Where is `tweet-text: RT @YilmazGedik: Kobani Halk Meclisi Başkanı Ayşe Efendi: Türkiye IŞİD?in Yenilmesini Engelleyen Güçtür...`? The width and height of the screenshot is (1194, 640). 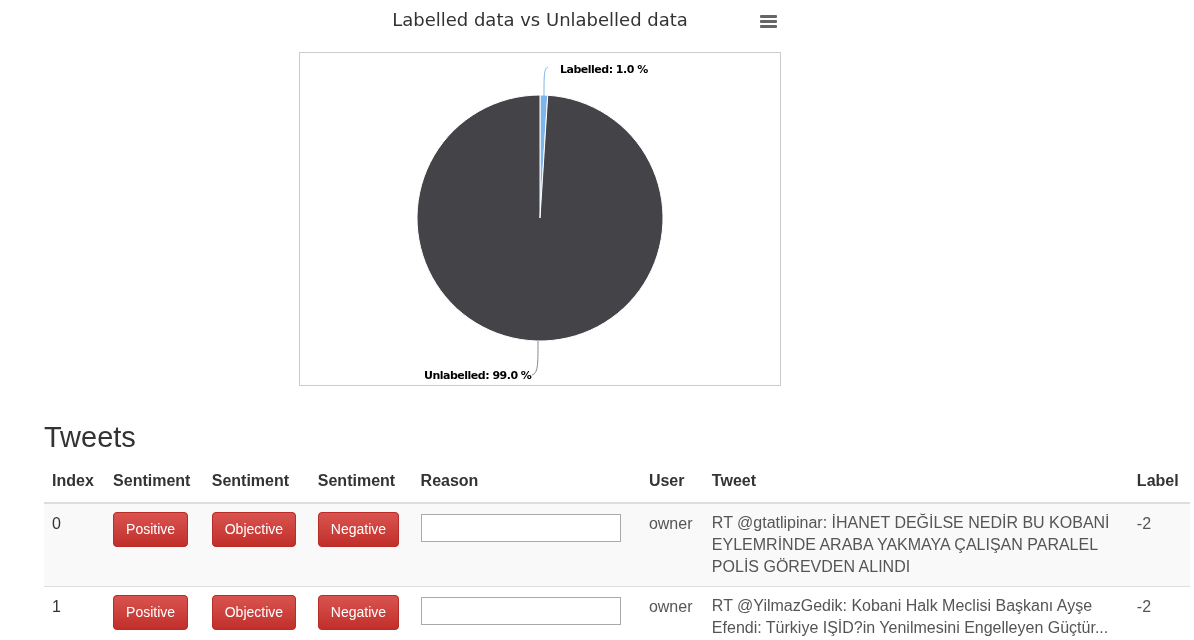
tweet-text: RT @YilmazGedik: Kobani Halk Meclisi Başkanı Ayşe Efendi: Türkiye IŞİD?in Yenilmesini Engelleyen Güçtür... is located at coordinates (910, 616).